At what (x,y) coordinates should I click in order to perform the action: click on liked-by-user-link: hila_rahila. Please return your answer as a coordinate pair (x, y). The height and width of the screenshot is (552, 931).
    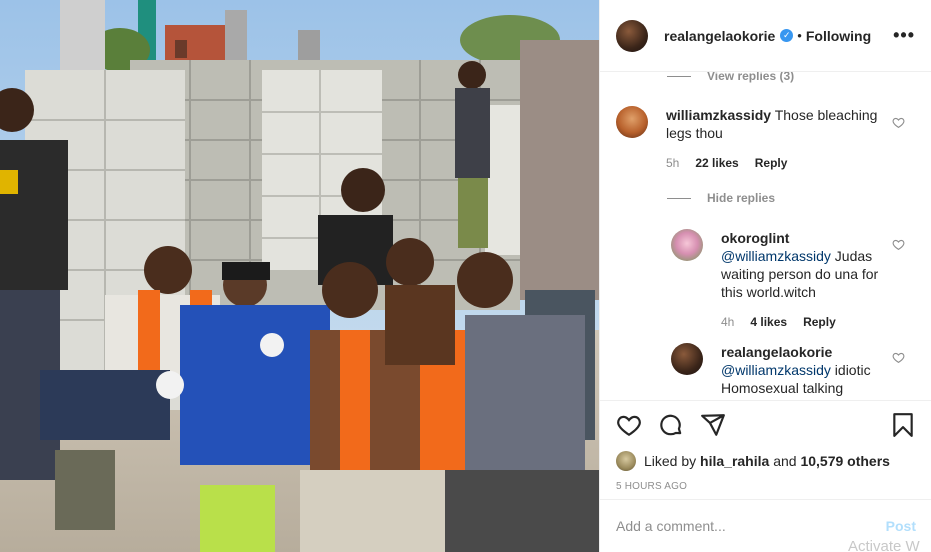
    Looking at the image, I should click on (734, 461).